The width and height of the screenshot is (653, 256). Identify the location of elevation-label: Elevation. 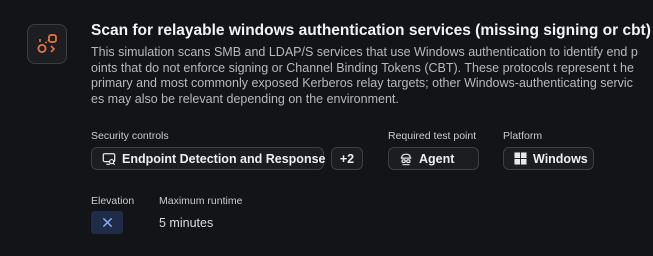
(113, 201).